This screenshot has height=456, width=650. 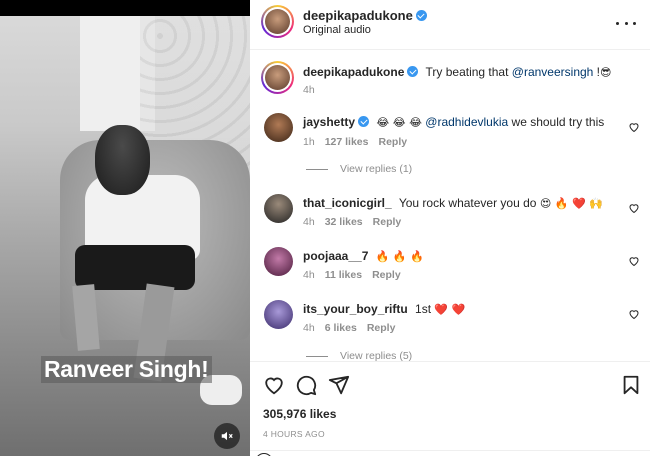 What do you see at coordinates (339, 385) in the screenshot?
I see `send-icon` at bounding box center [339, 385].